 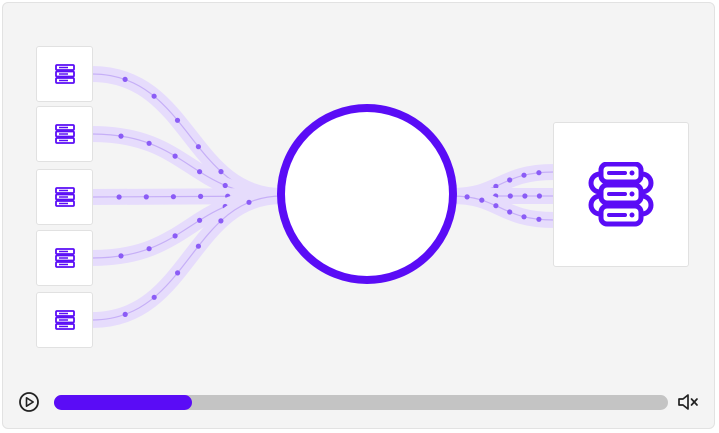 I want to click on volume-muted-icon, so click(x=688, y=402).